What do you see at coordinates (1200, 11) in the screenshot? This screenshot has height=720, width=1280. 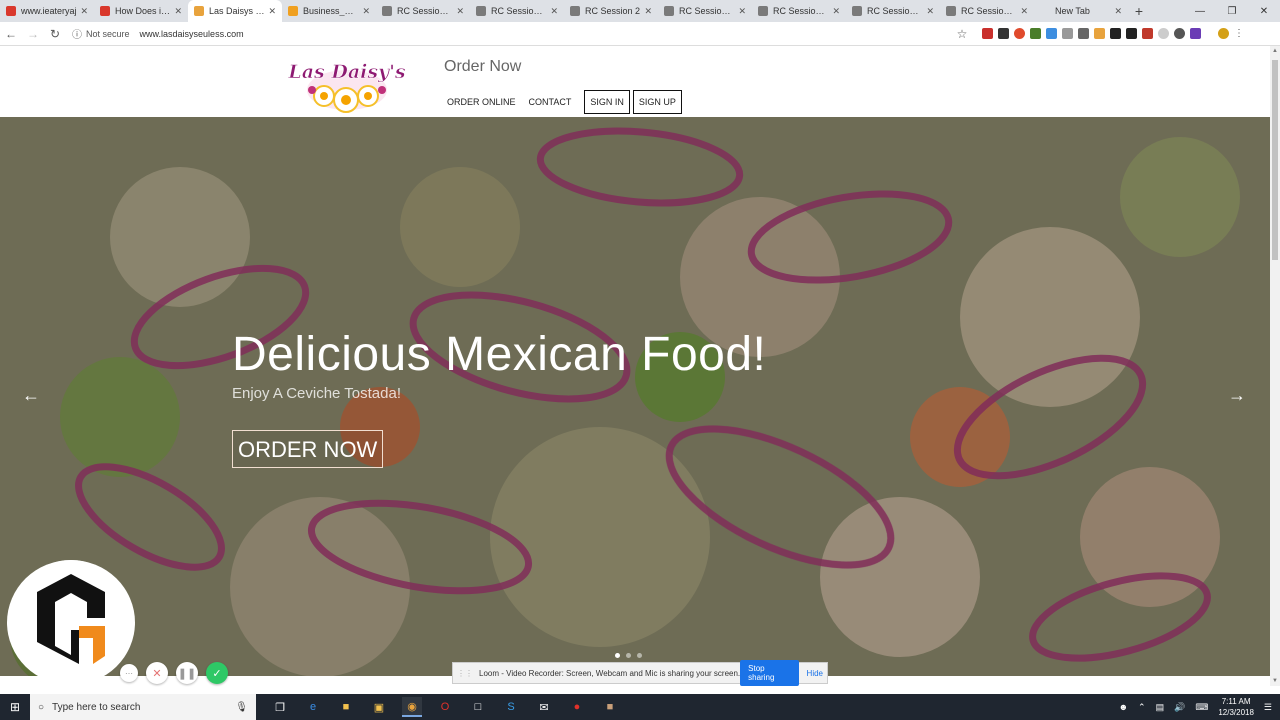 I see `minimize-icon: —` at bounding box center [1200, 11].